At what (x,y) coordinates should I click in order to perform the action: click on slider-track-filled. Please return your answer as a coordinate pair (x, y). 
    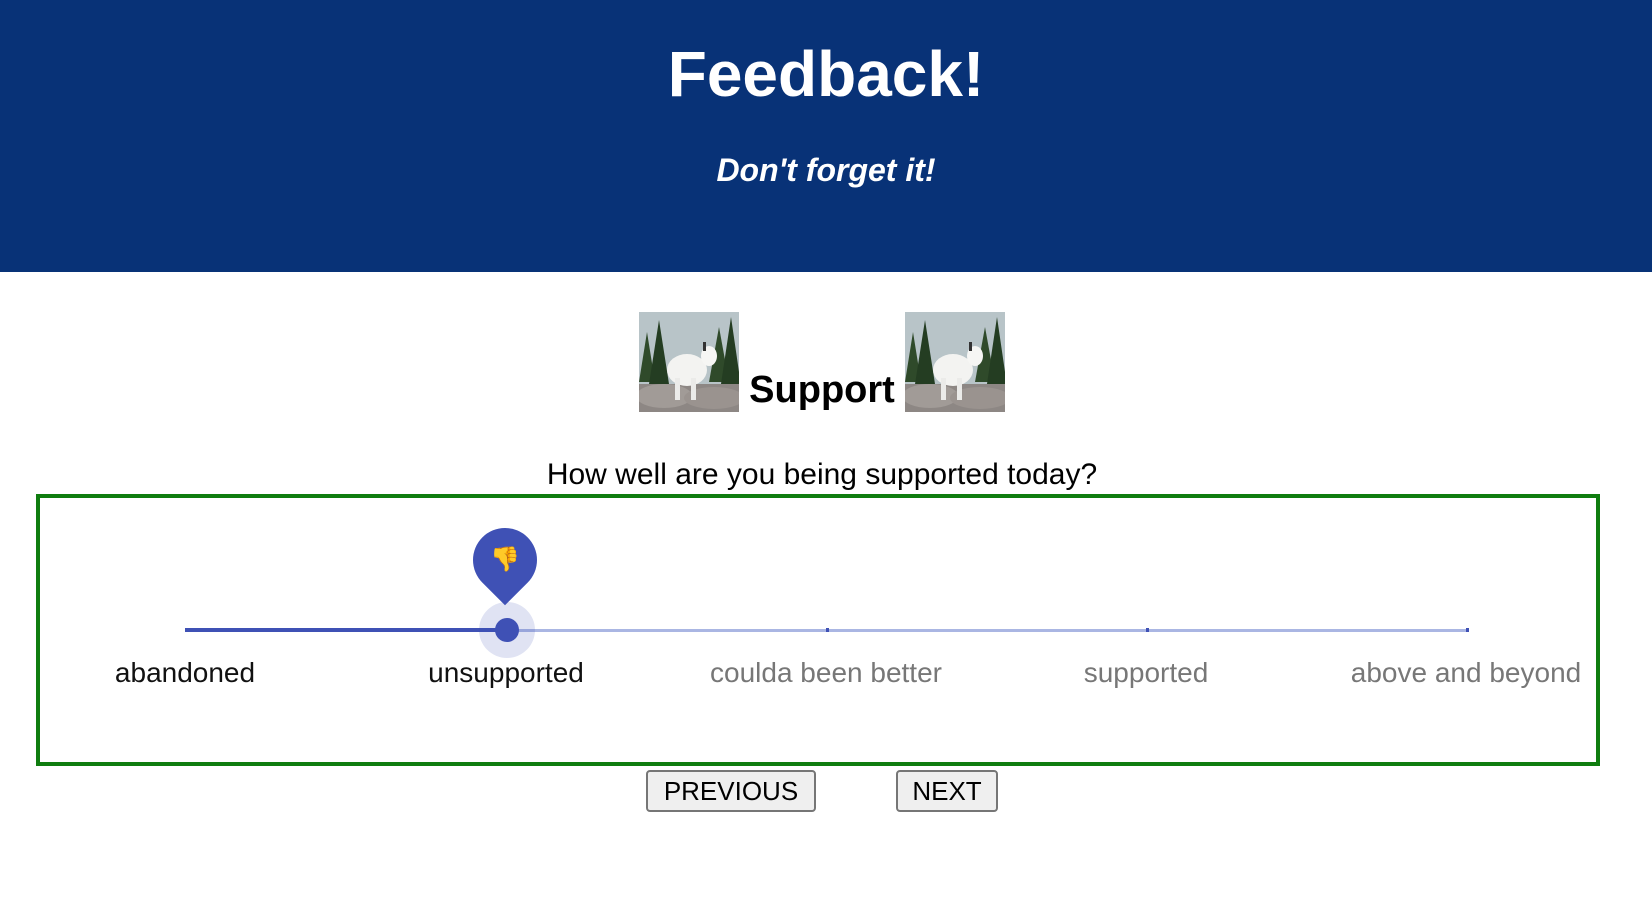
    Looking at the image, I should click on (346, 630).